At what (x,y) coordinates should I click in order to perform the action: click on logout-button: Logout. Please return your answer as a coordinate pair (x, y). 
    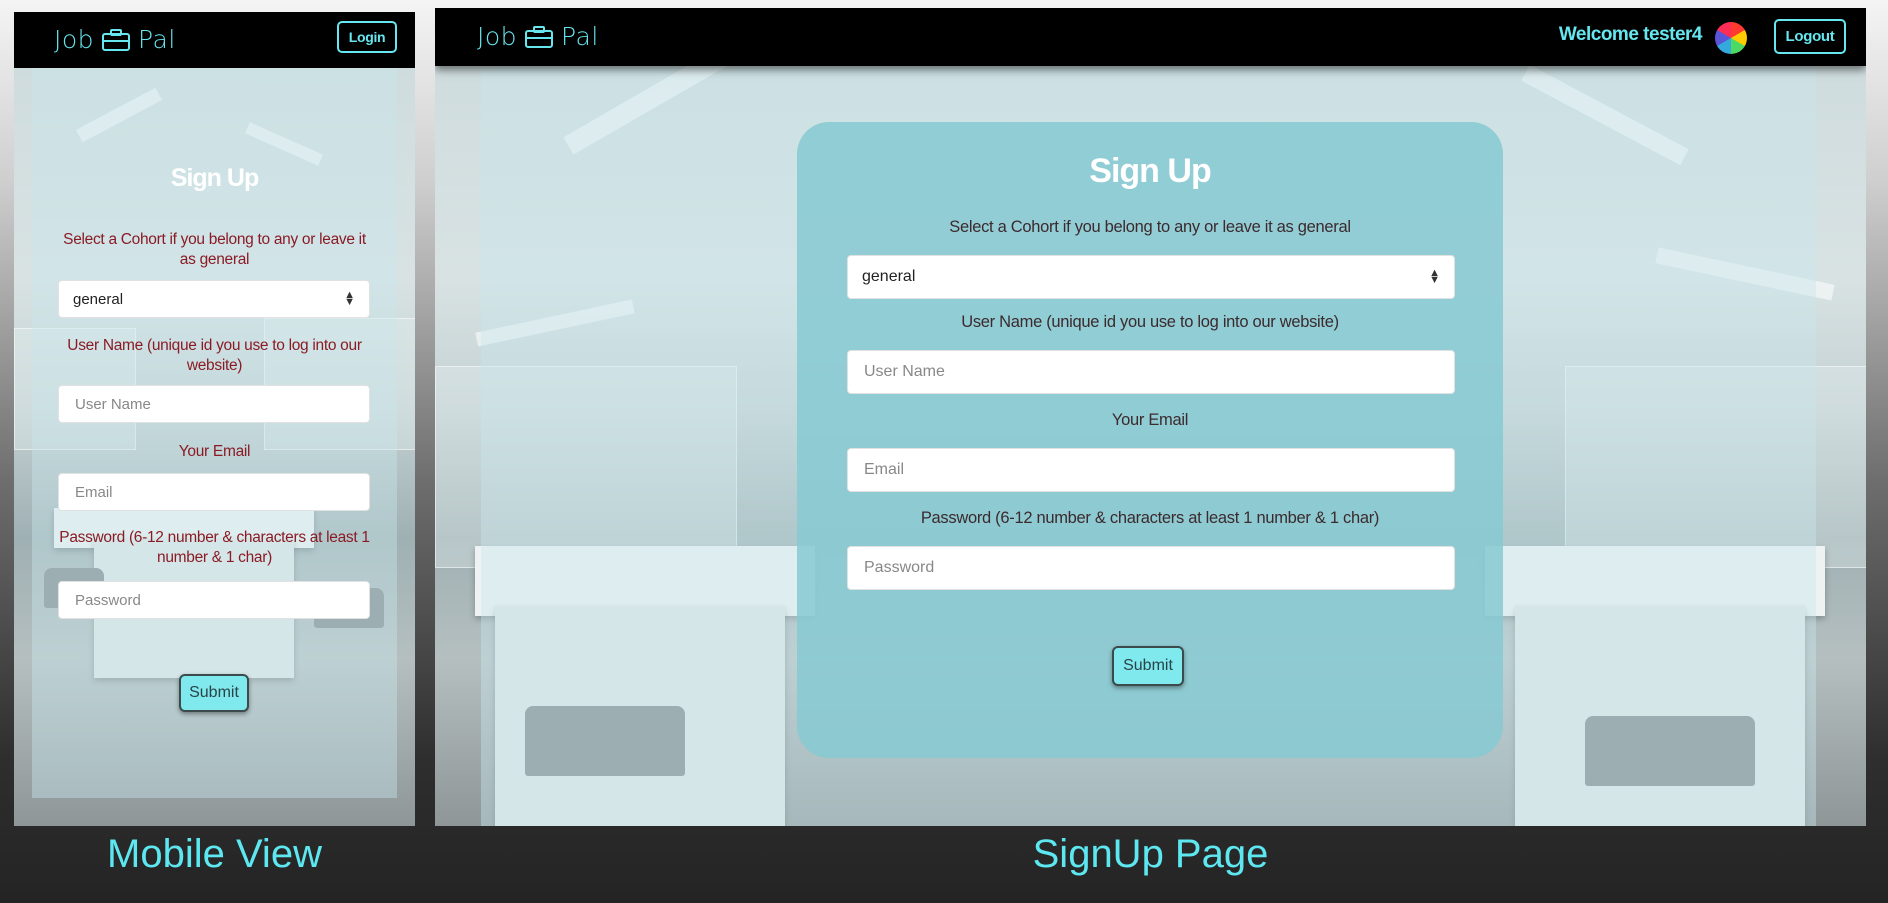
    Looking at the image, I should click on (1810, 36).